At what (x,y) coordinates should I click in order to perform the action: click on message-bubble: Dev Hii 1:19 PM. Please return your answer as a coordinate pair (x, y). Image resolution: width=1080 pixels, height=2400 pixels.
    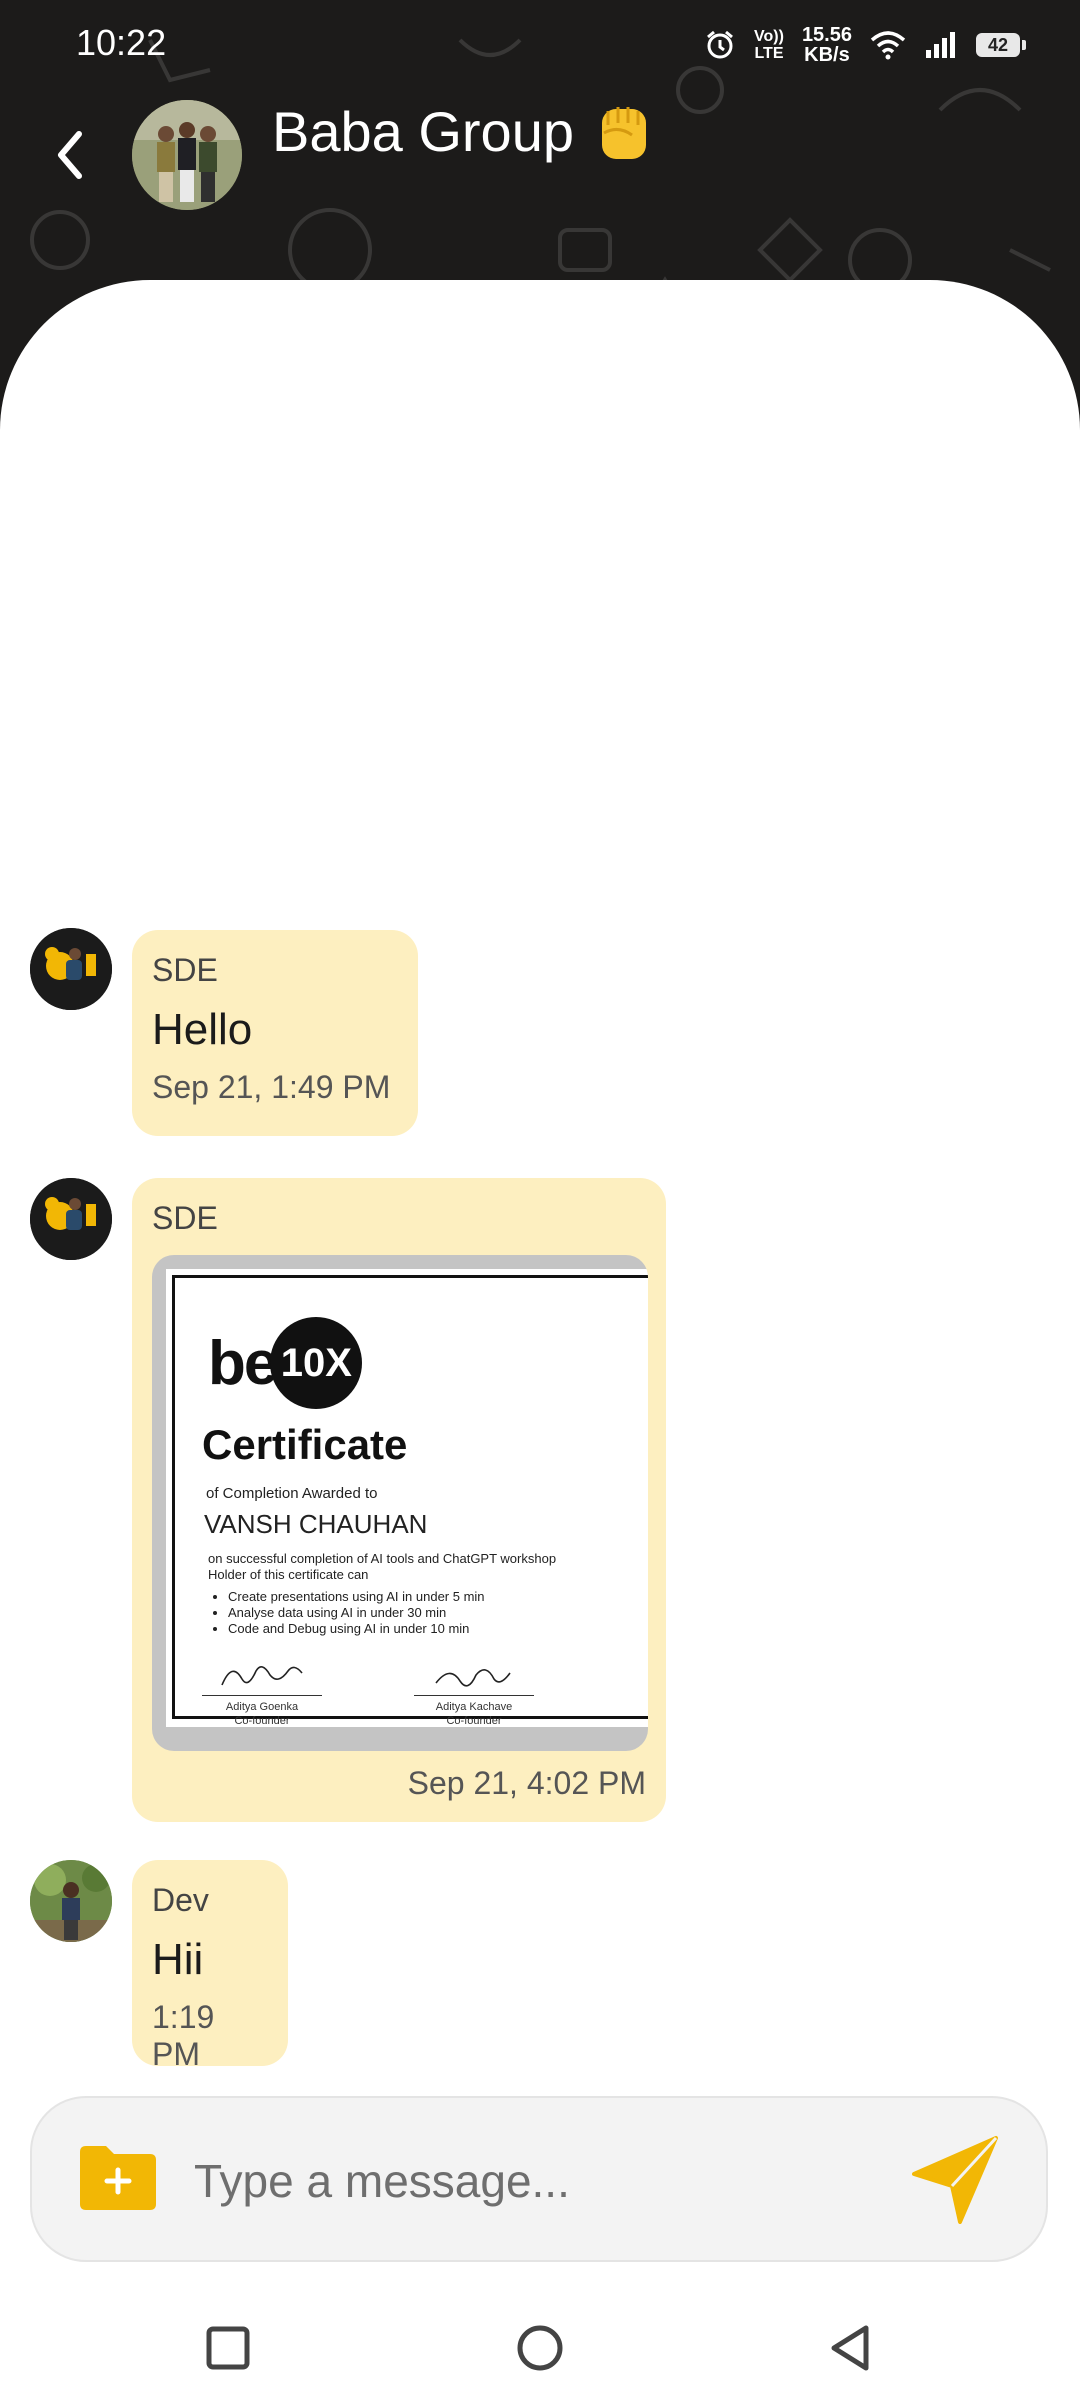
    Looking at the image, I should click on (210, 1966).